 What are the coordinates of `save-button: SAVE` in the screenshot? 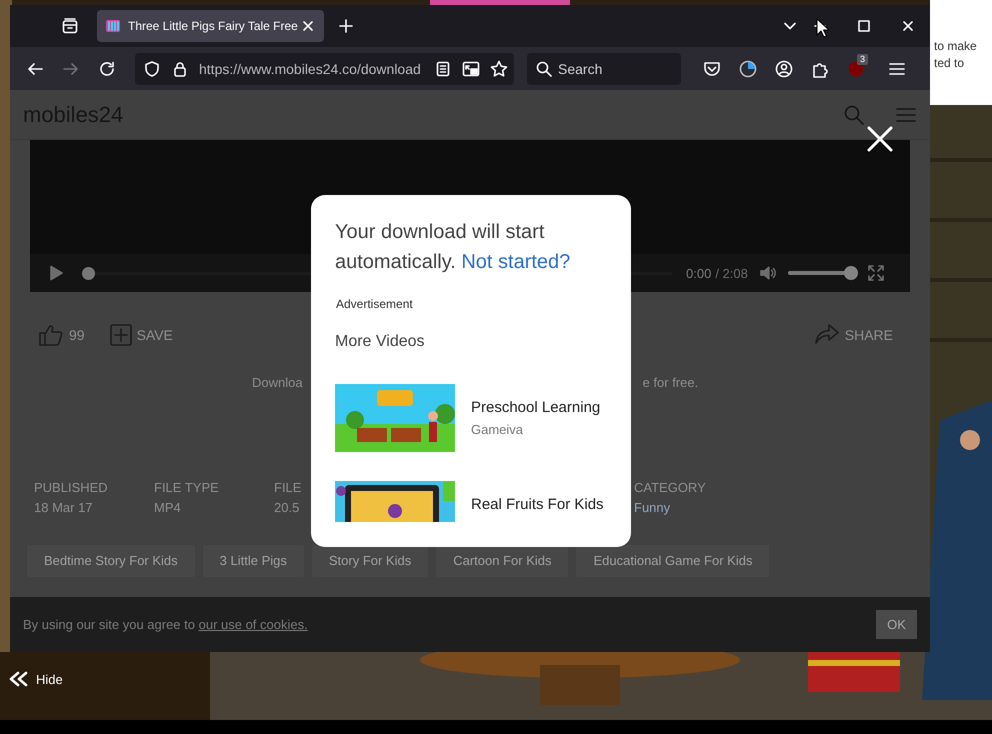 It's located at (141, 335).